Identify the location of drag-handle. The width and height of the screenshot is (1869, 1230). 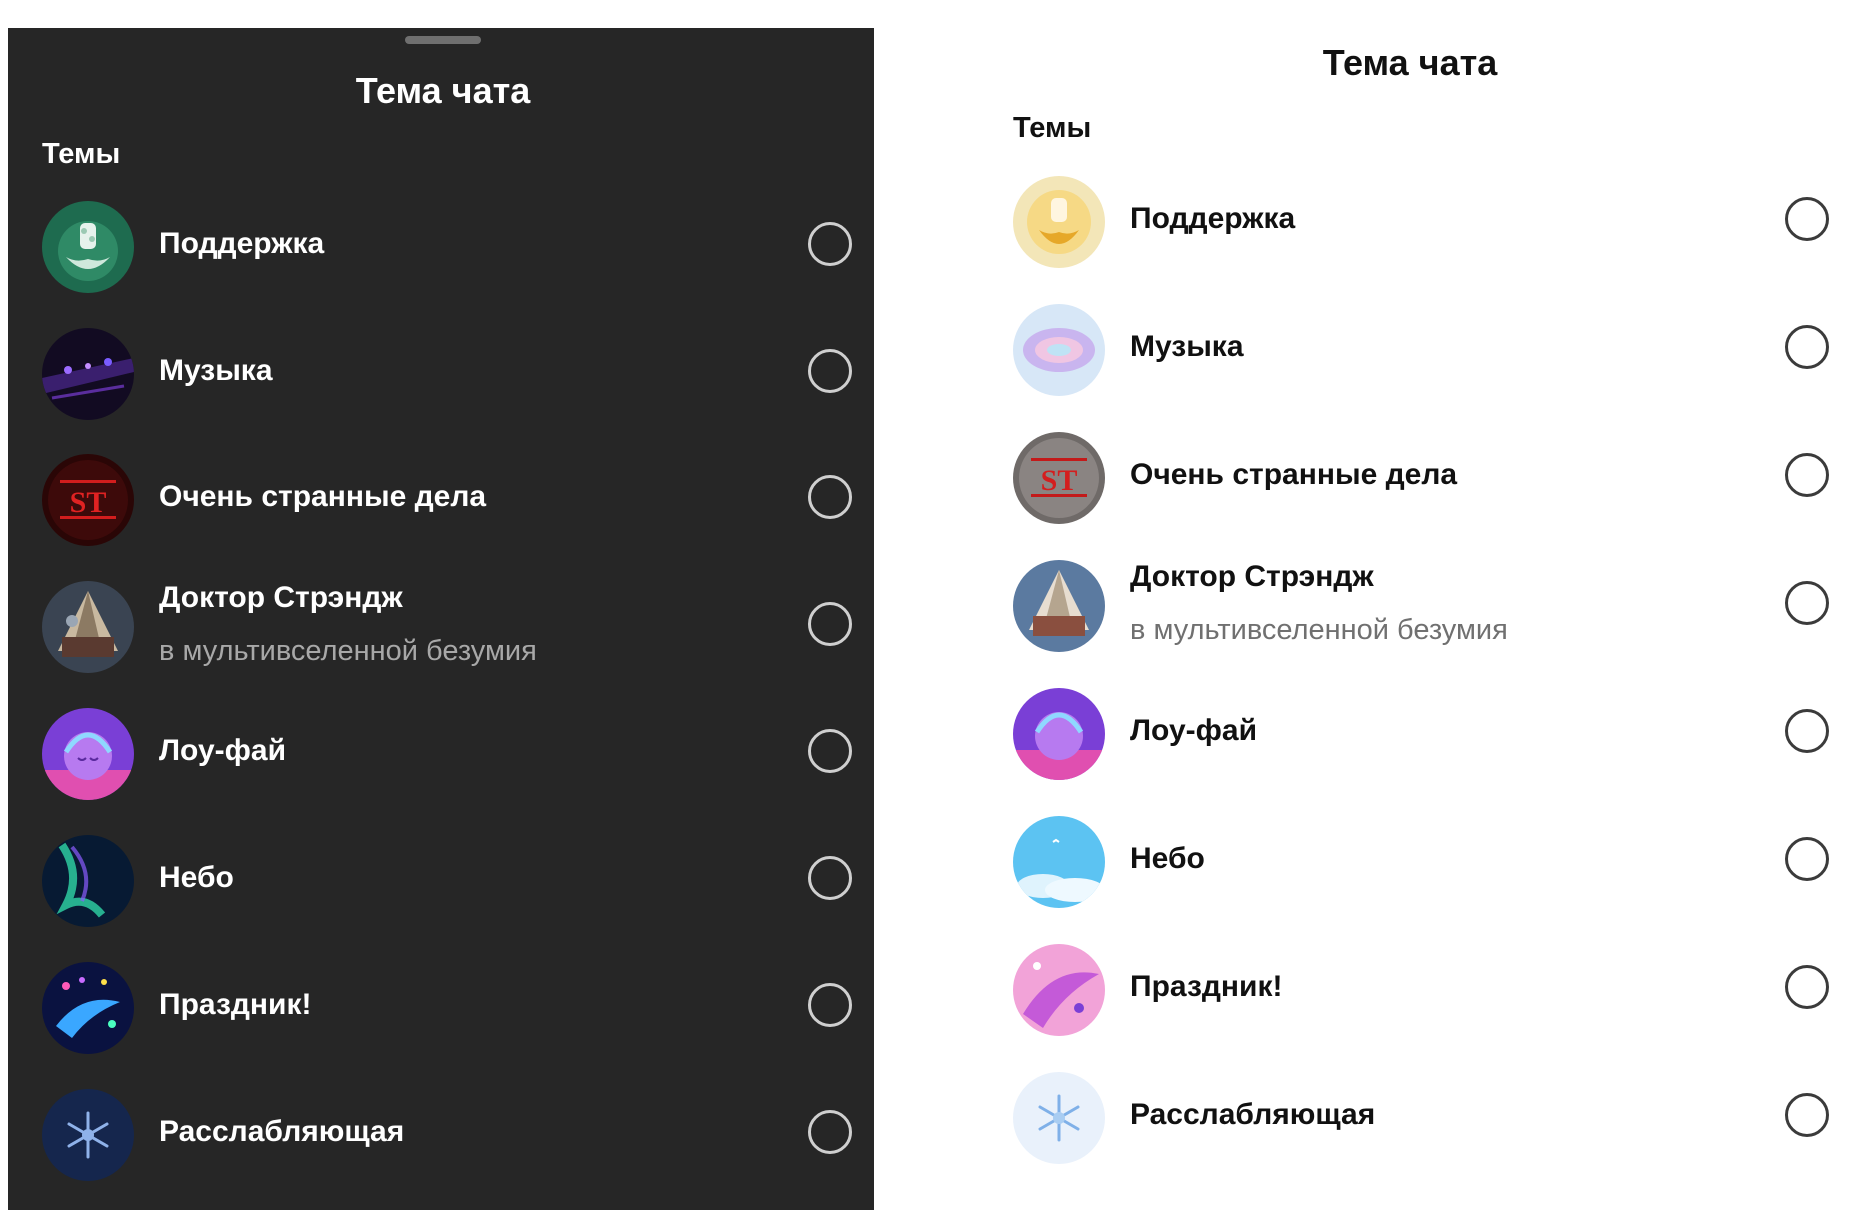
(443, 40).